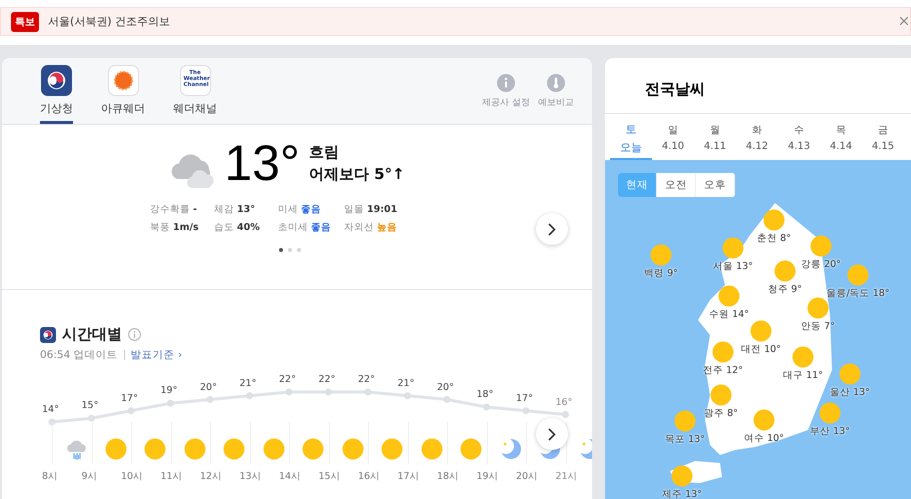  Describe the element at coordinates (556, 83) in the screenshot. I see `thermometer-icon` at that location.